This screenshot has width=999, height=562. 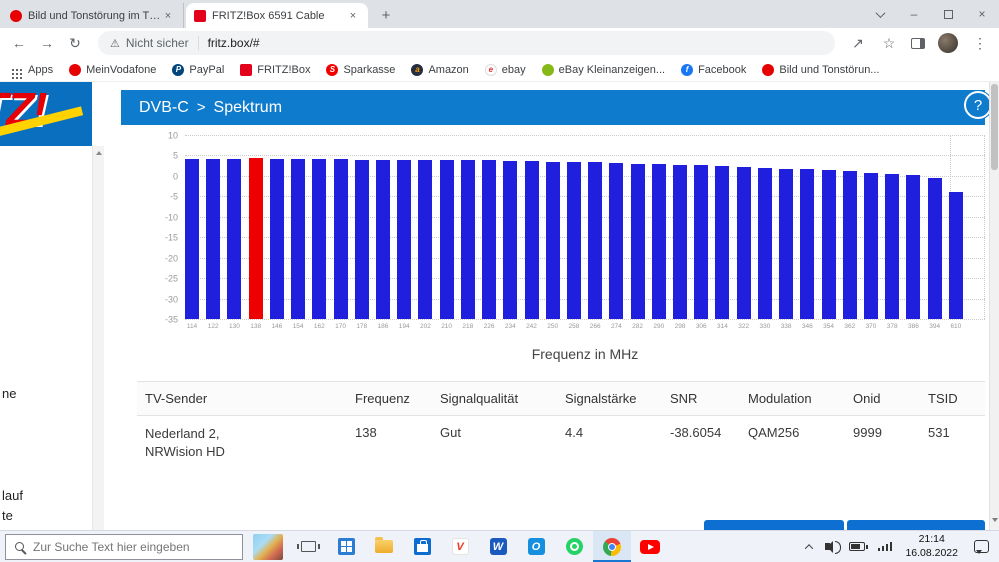 I want to click on bookmark-fritzbox: FRITZ!Box, so click(x=275, y=69).